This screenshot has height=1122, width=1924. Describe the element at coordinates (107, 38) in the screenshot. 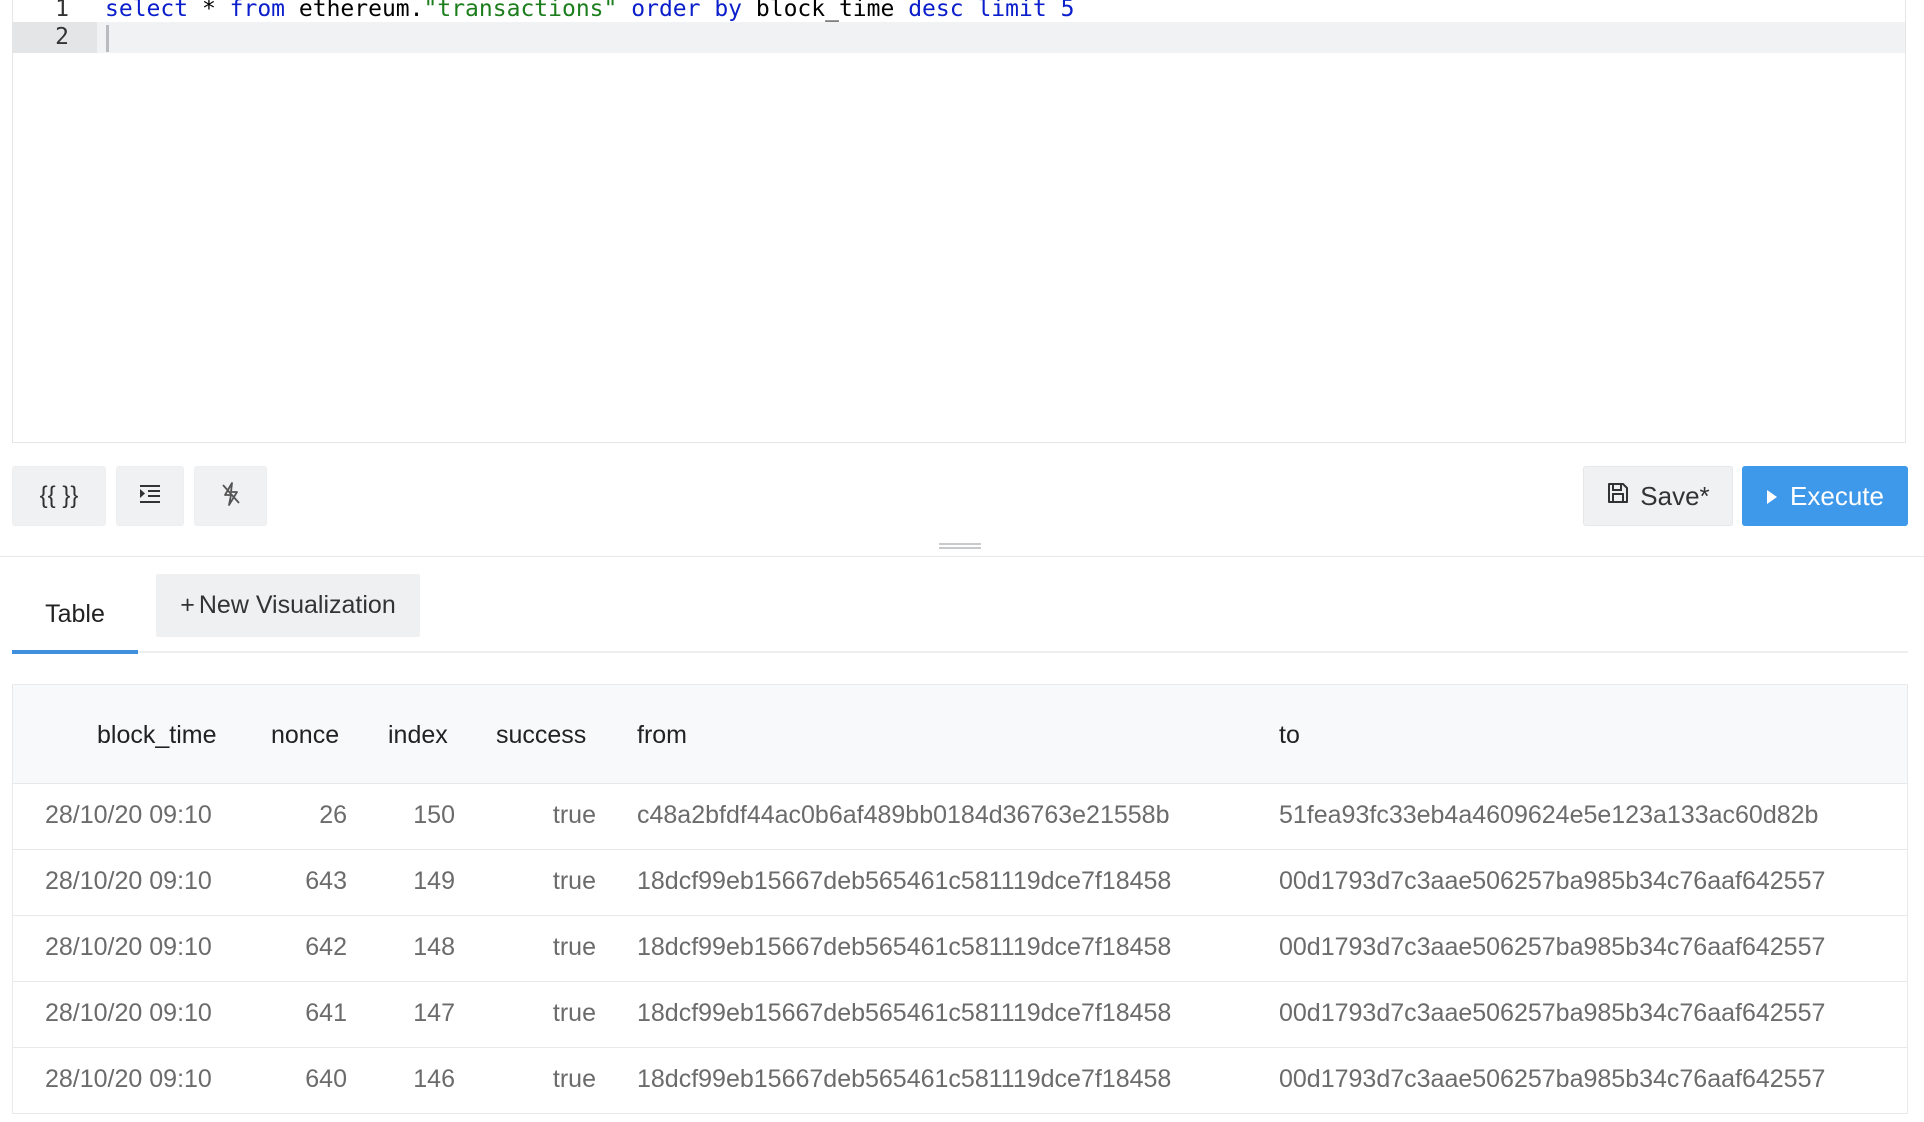

I see `text-cursor` at that location.